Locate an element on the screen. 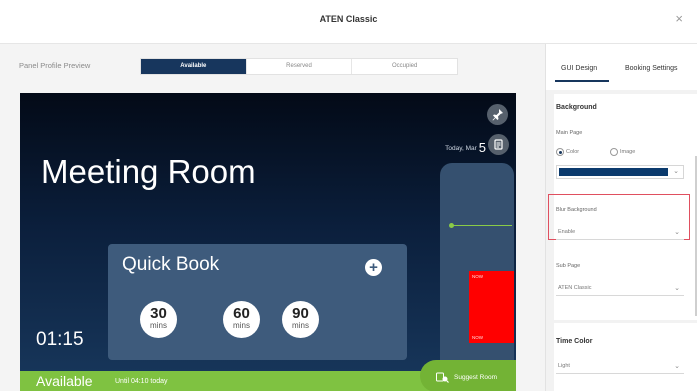  status-detail: Until 04:10 today is located at coordinates (141, 381).